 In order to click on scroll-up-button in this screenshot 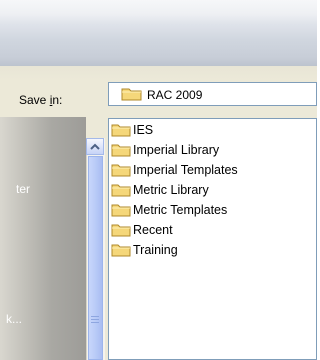, I will do `click(95, 146)`.